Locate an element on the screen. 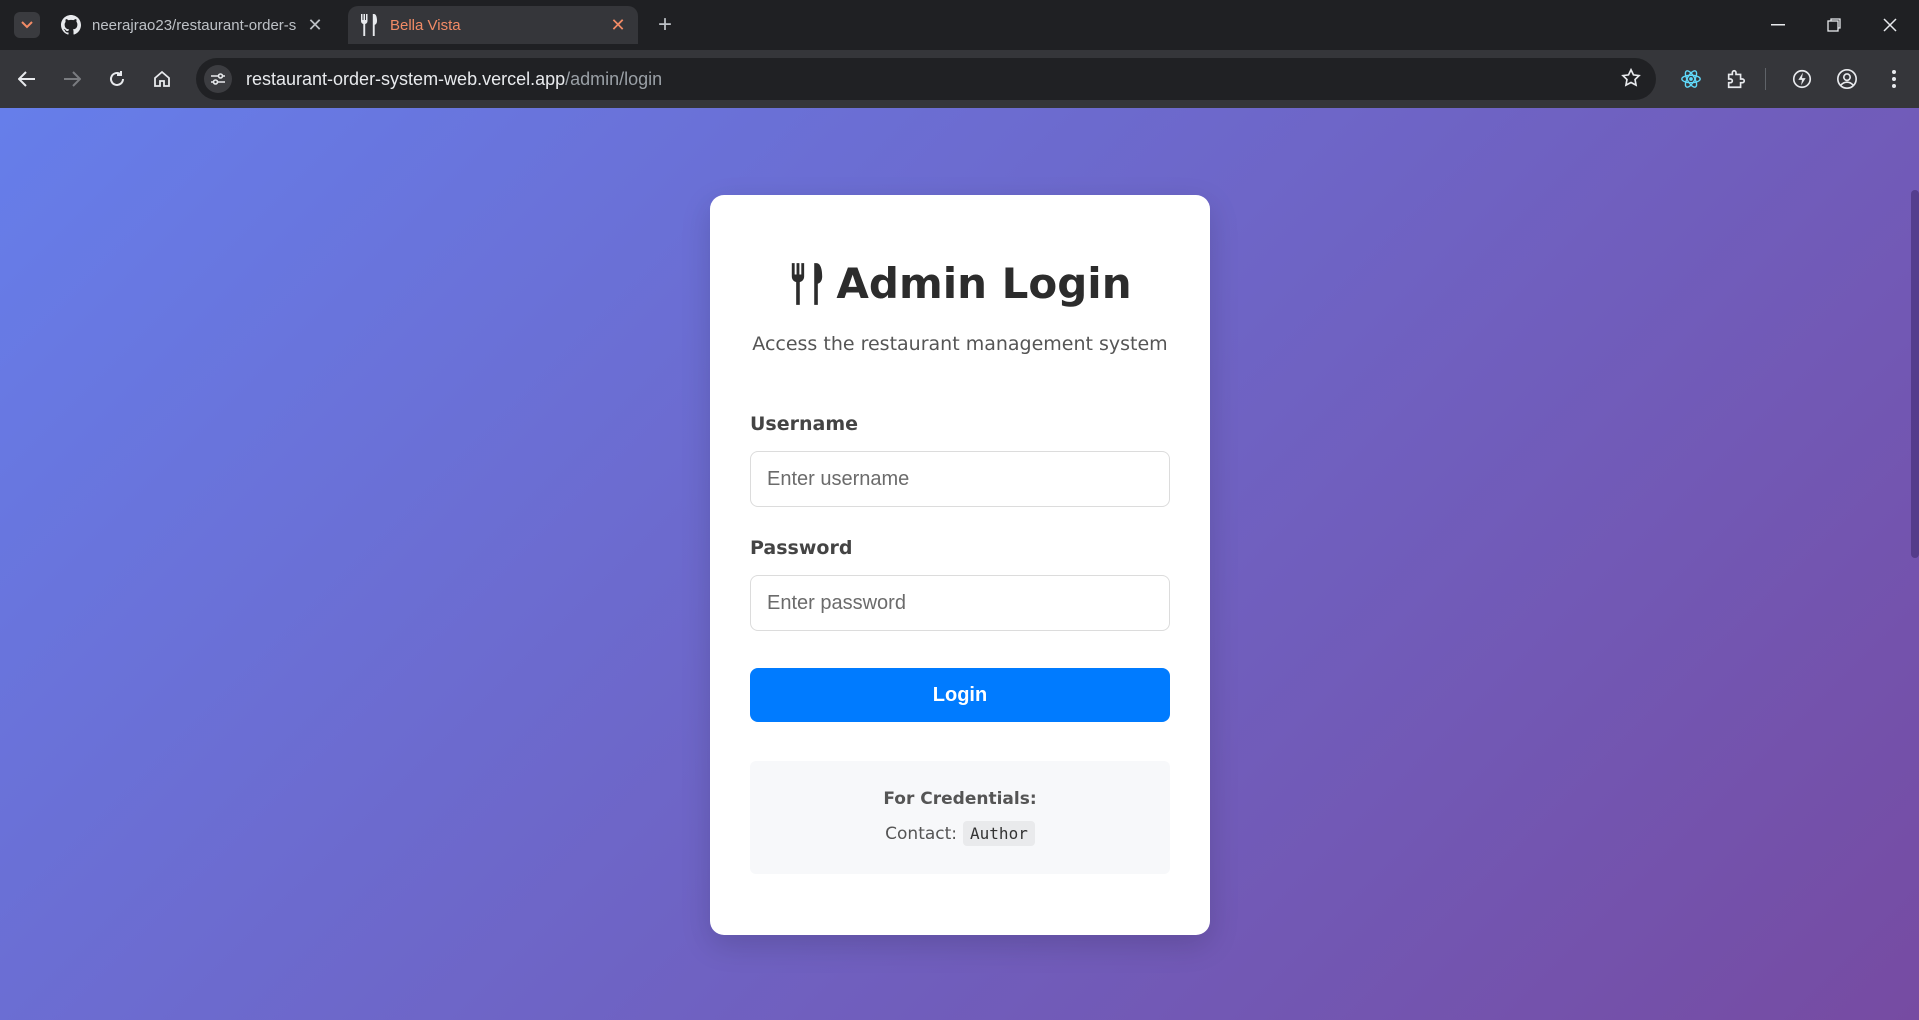 Image resolution: width=1919 pixels, height=1020 pixels. credentials-box: For Credentials: Contact: Author is located at coordinates (960, 817).